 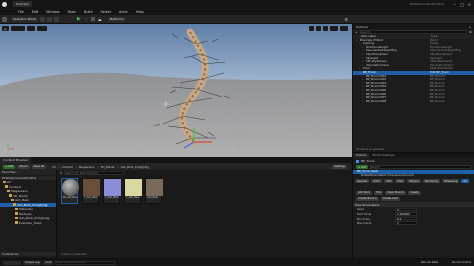 What do you see at coordinates (87, 167) in the screenshot?
I see `breadcrumb-item: Megascans` at bounding box center [87, 167].